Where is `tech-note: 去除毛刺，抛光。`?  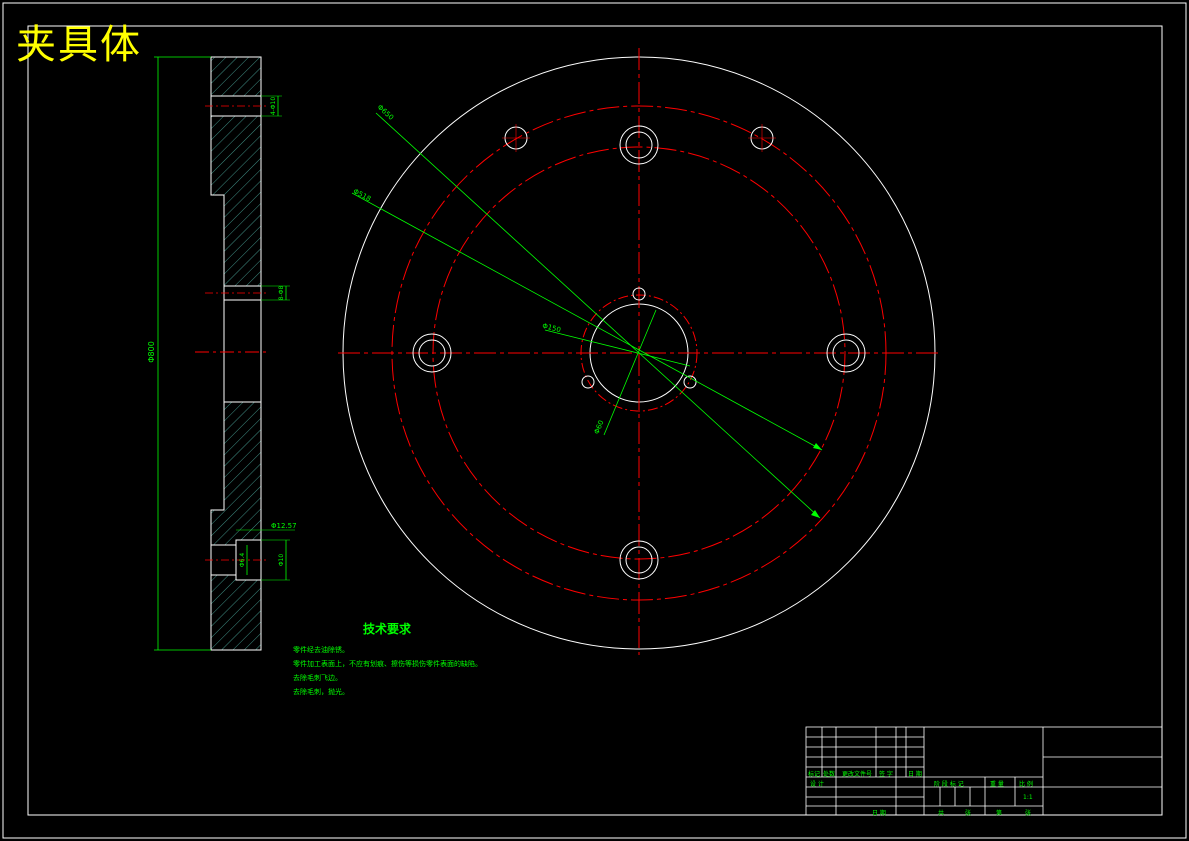 tech-note: 去除毛刺，抛光。 is located at coordinates (321, 692).